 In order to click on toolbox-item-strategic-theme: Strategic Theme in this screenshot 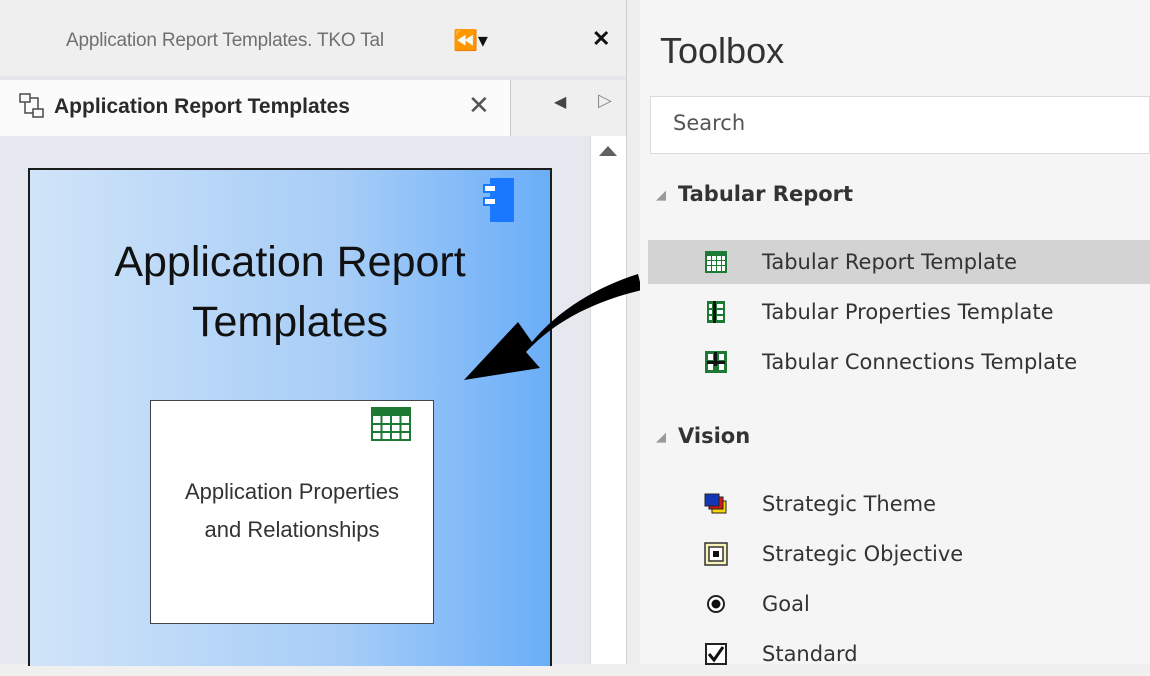, I will do `click(899, 504)`.